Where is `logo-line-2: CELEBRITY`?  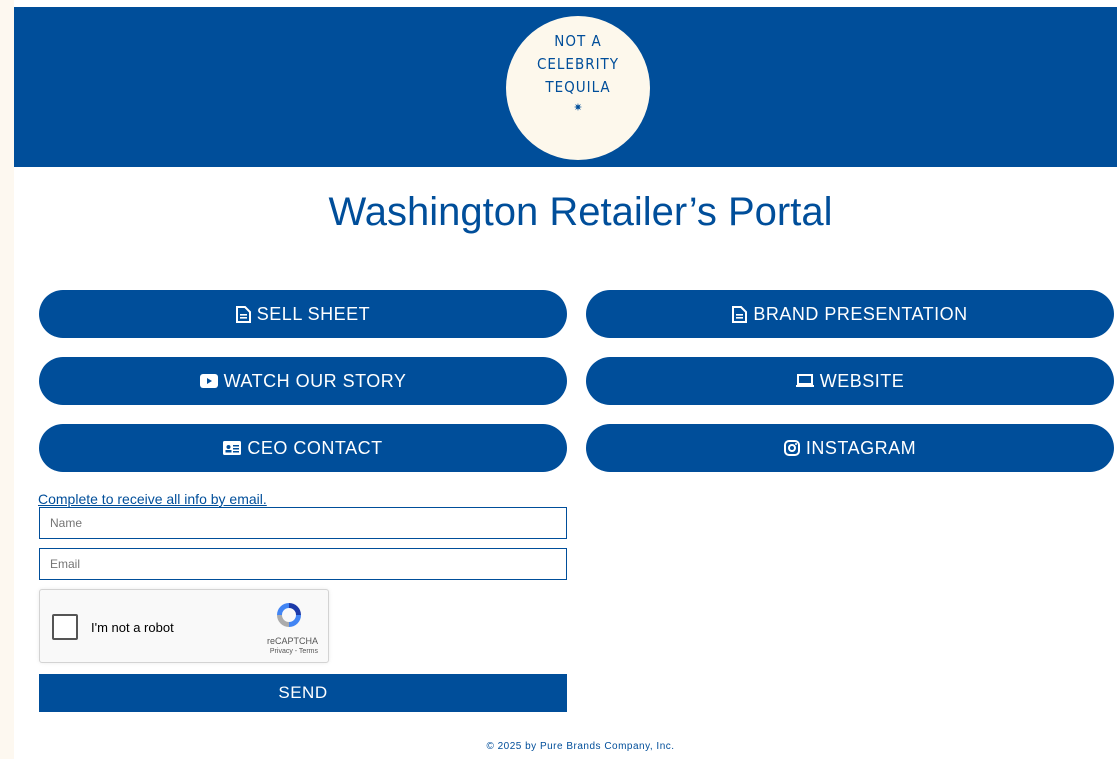 logo-line-2: CELEBRITY is located at coordinates (578, 64).